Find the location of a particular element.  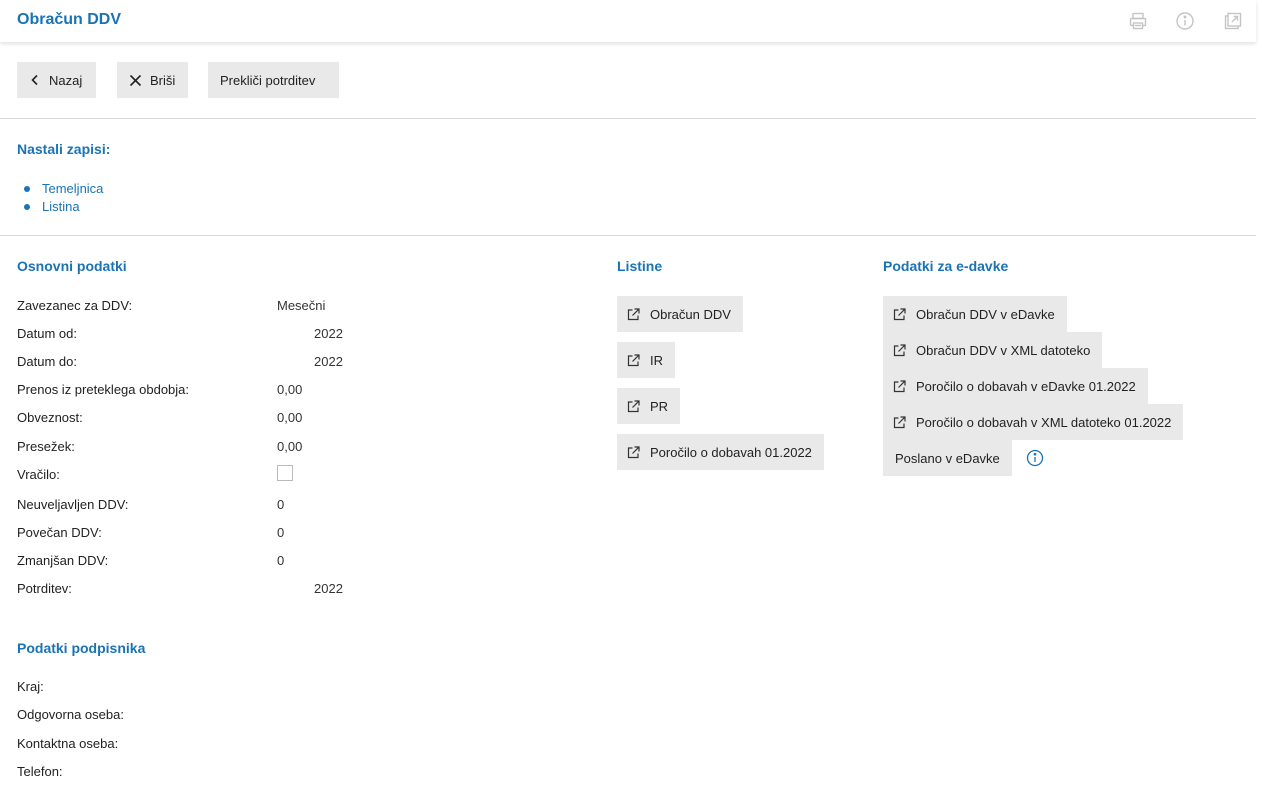

field-label: Kraj: is located at coordinates (30, 686).